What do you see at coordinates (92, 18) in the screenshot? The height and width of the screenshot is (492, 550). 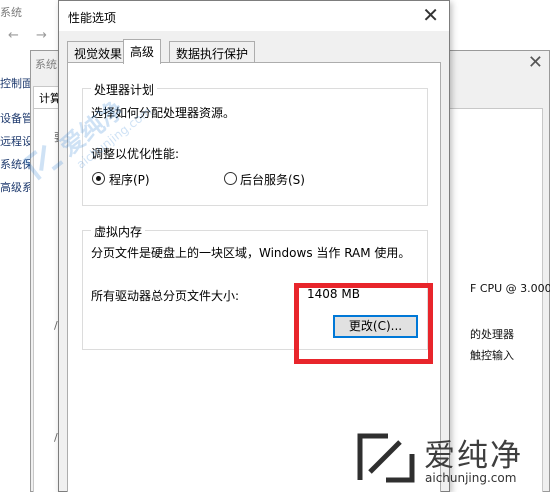 I see `dialog-title: 性能选项` at bounding box center [92, 18].